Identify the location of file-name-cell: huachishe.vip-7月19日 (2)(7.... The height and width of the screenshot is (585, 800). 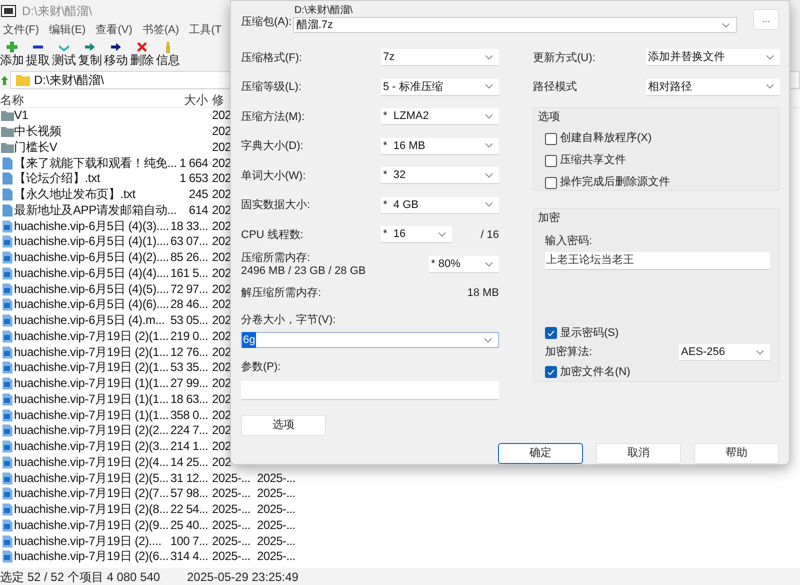
(91, 493).